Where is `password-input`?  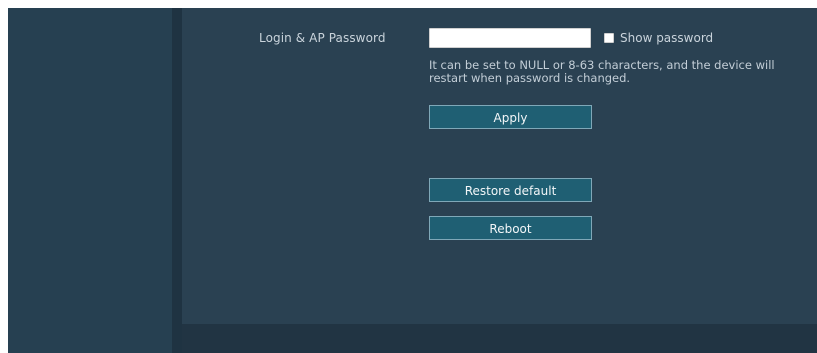 password-input is located at coordinates (510, 38).